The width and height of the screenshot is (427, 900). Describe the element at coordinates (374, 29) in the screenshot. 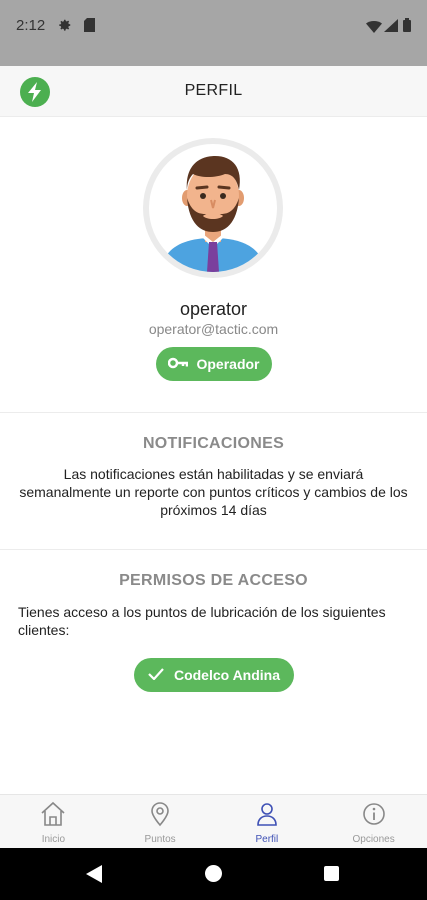

I see `wifi-icon` at that location.